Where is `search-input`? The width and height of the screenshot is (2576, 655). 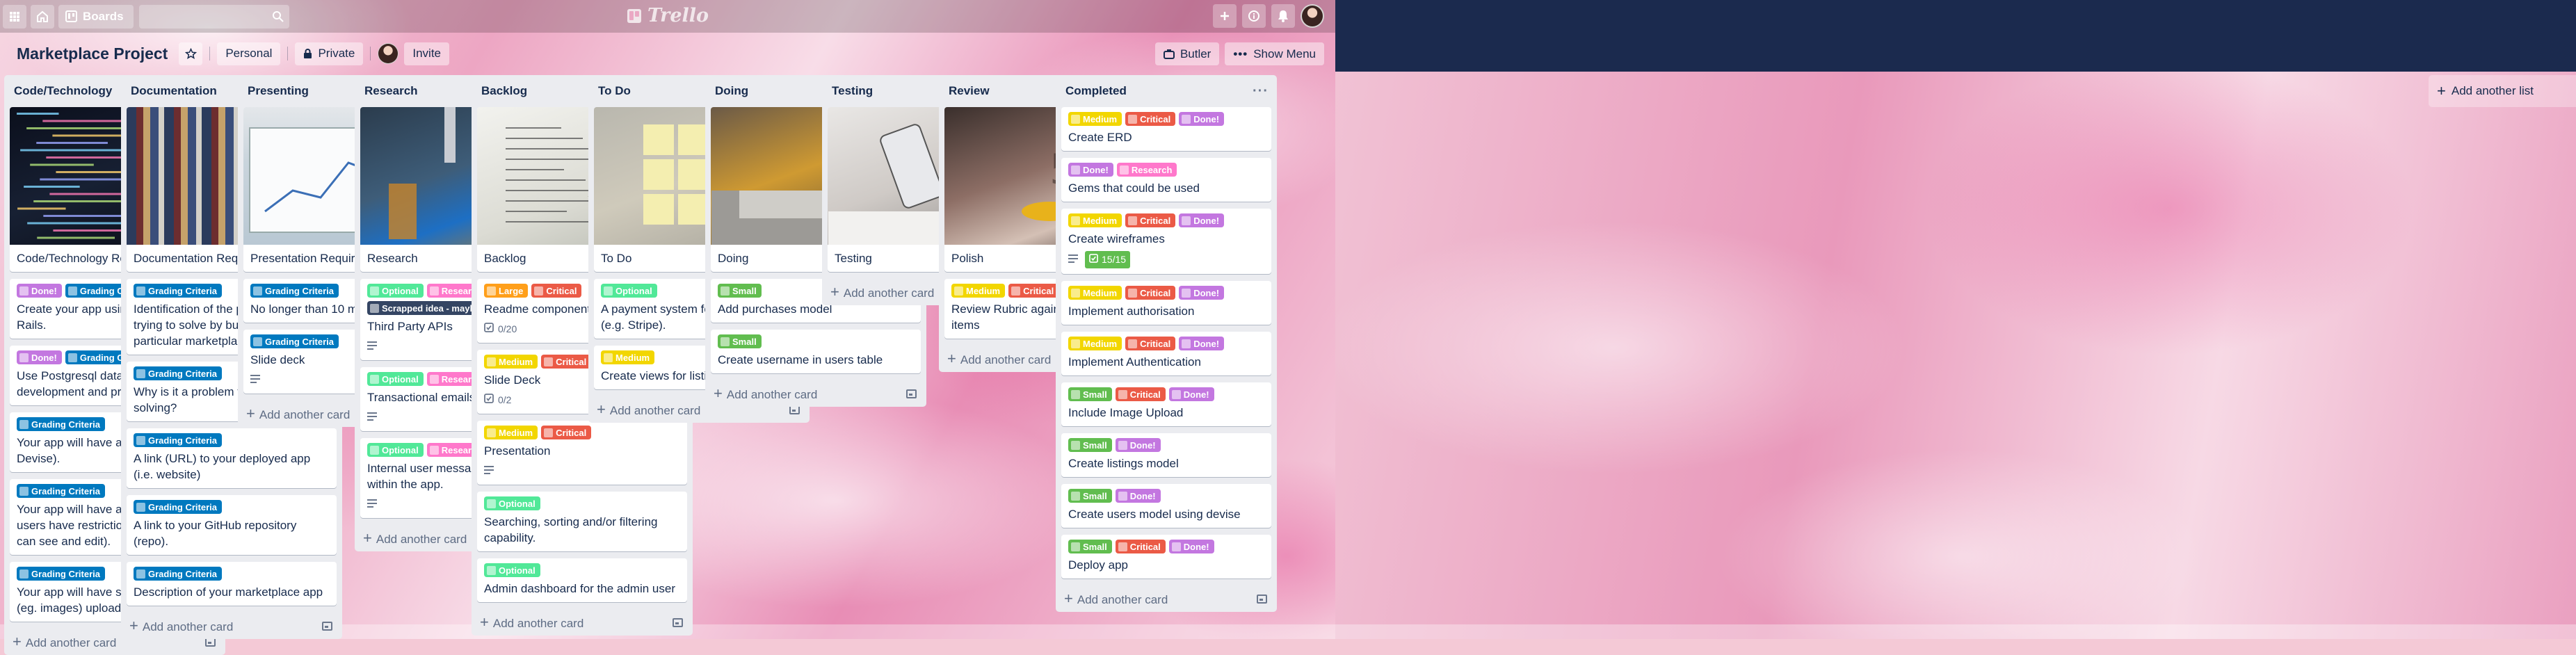 search-input is located at coordinates (213, 16).